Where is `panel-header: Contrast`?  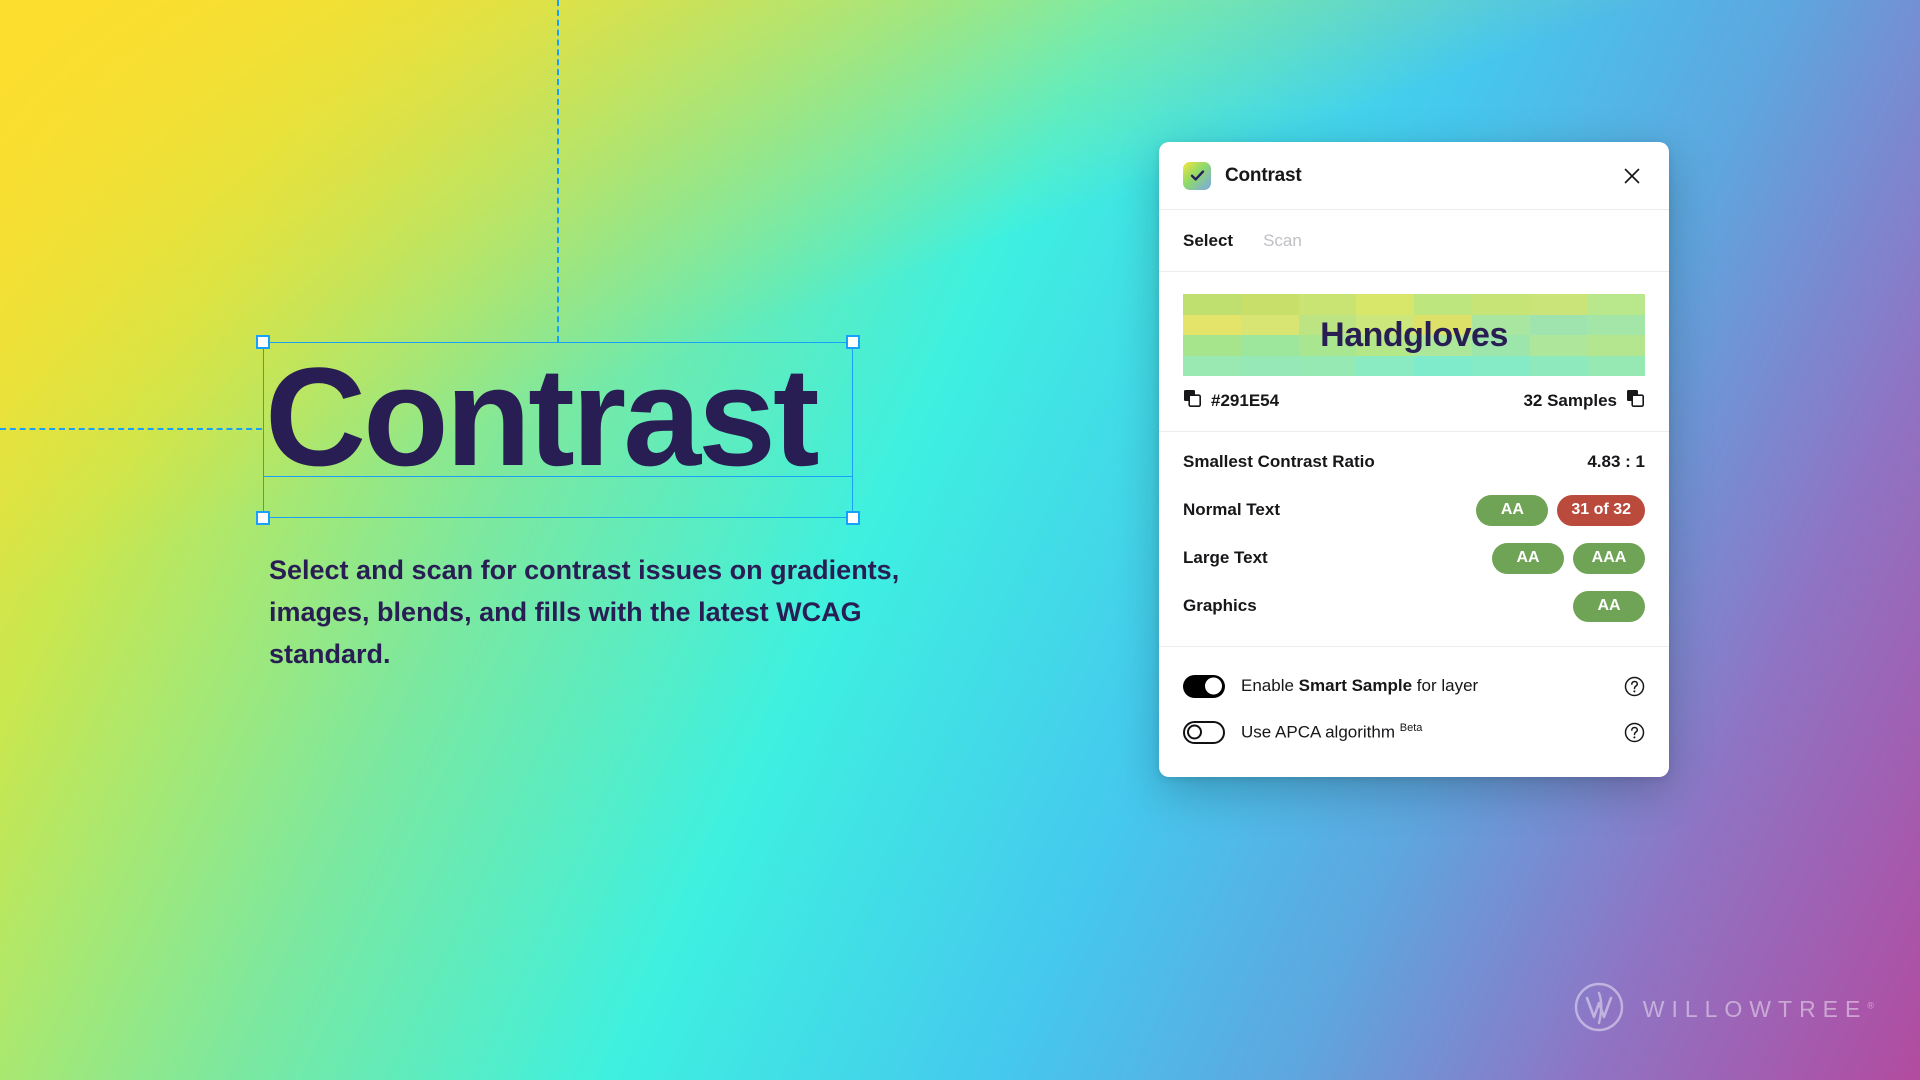
panel-header: Contrast is located at coordinates (1414, 176).